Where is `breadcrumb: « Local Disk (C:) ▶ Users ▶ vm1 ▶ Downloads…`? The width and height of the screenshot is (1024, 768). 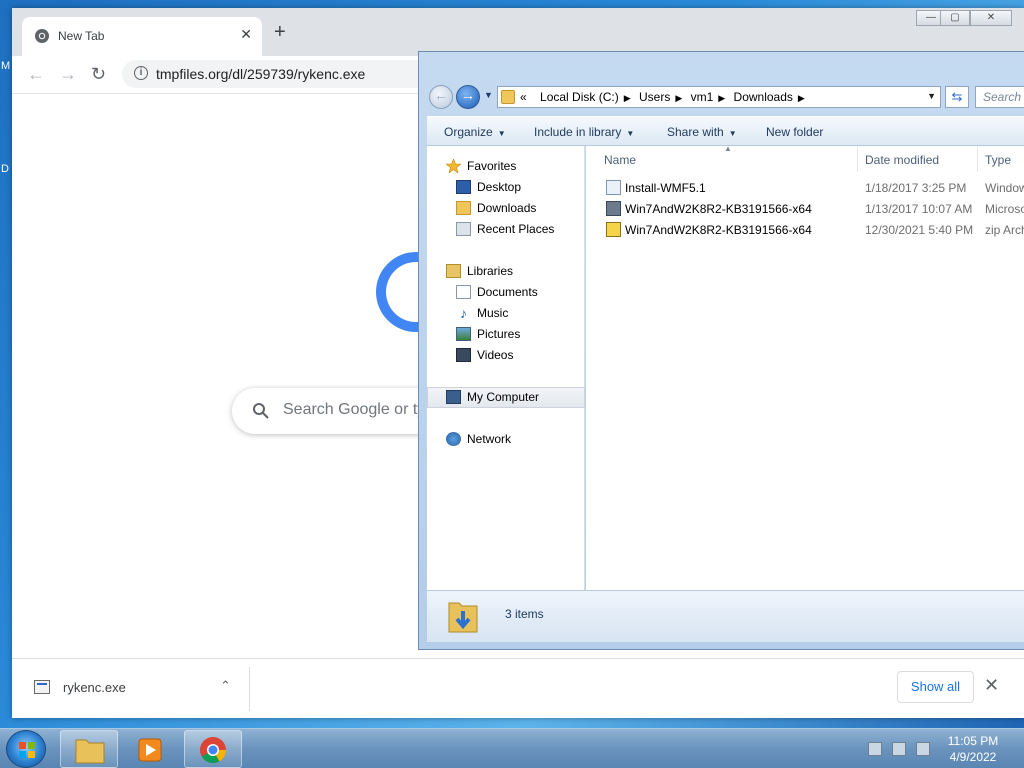 breadcrumb: « Local Disk (C:) ▶ Users ▶ vm1 ▶ Downloads… is located at coordinates (662, 97).